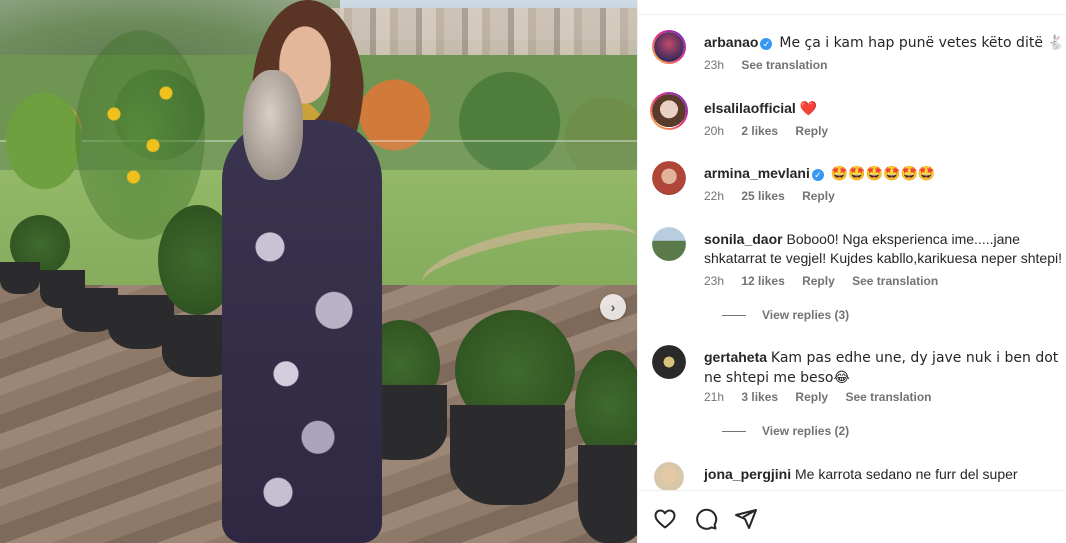 This screenshot has width=1066, height=543. Describe the element at coordinates (747, 474) in the screenshot. I see `comment-username: jona_pergjini` at that location.